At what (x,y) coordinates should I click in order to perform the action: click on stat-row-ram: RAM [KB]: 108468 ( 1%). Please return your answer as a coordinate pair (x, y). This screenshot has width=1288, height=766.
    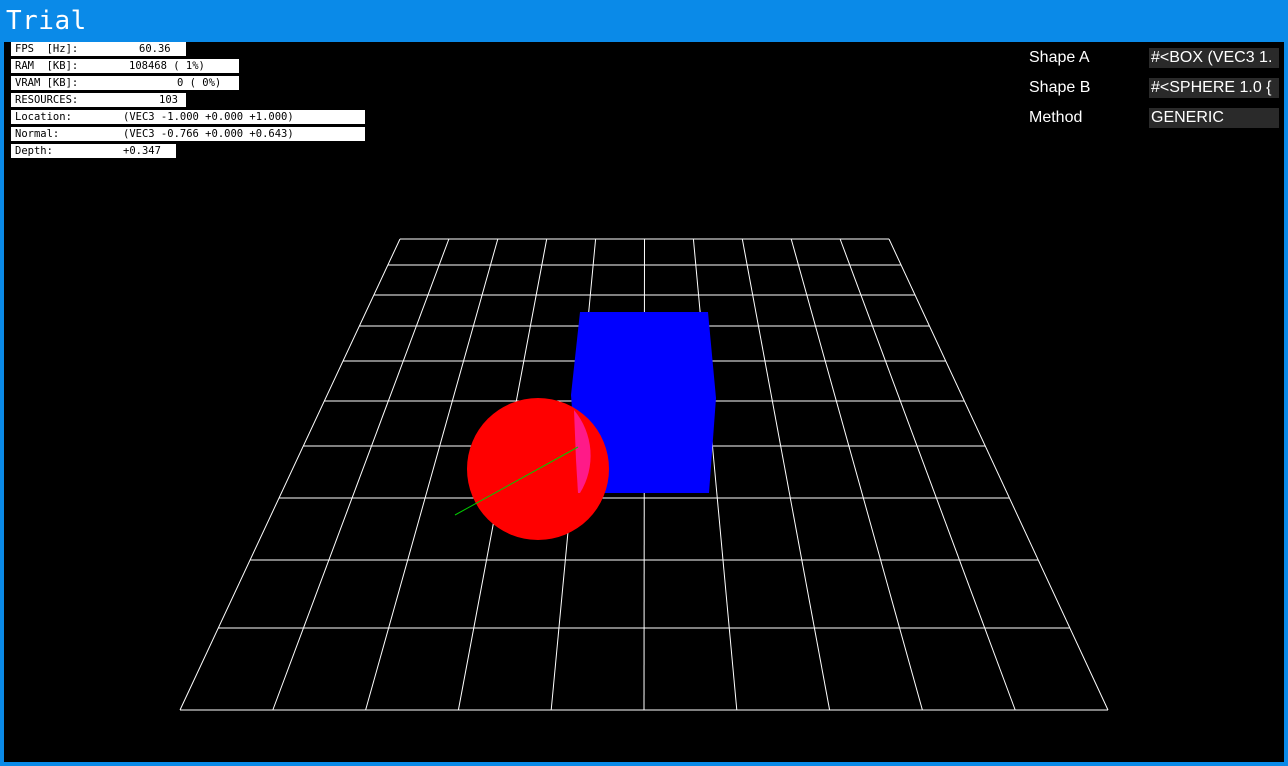
    Looking at the image, I should click on (125, 66).